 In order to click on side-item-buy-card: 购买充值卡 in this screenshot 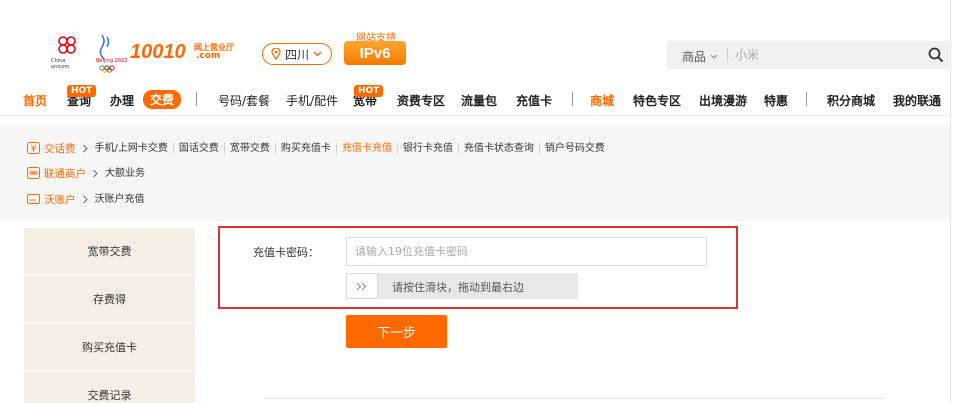, I will do `click(109, 347)`.